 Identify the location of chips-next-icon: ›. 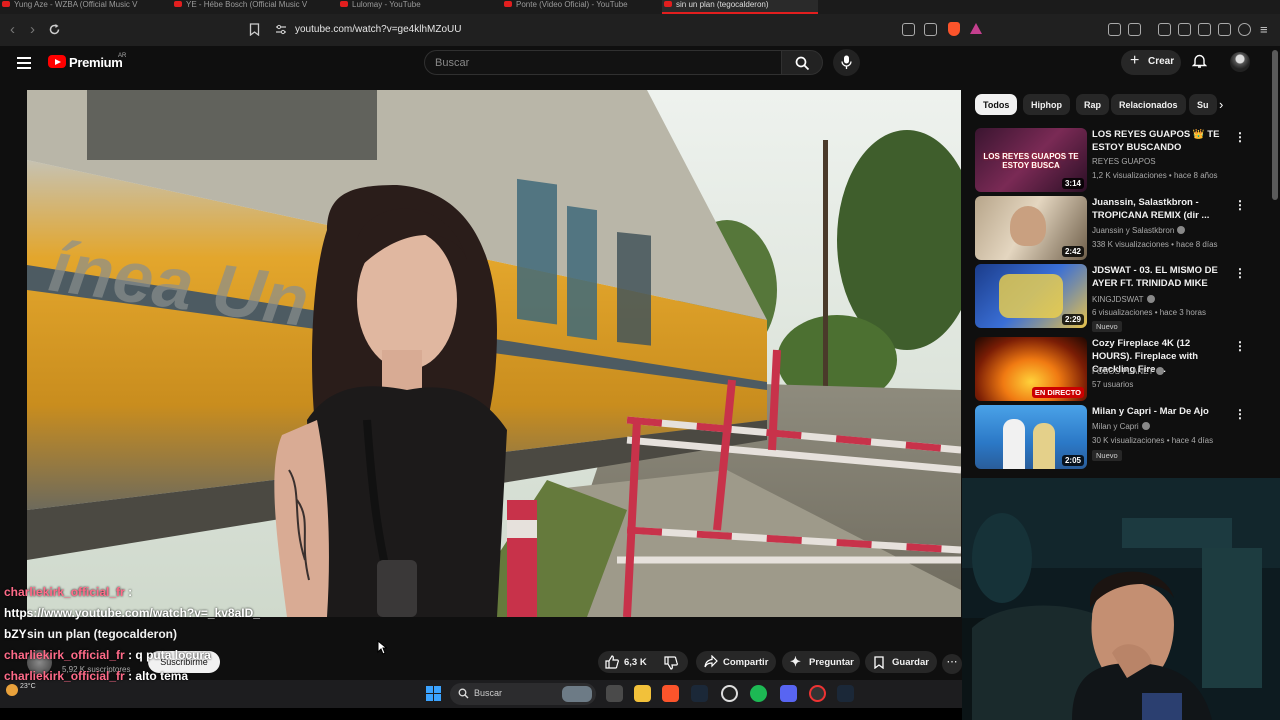
(1221, 104).